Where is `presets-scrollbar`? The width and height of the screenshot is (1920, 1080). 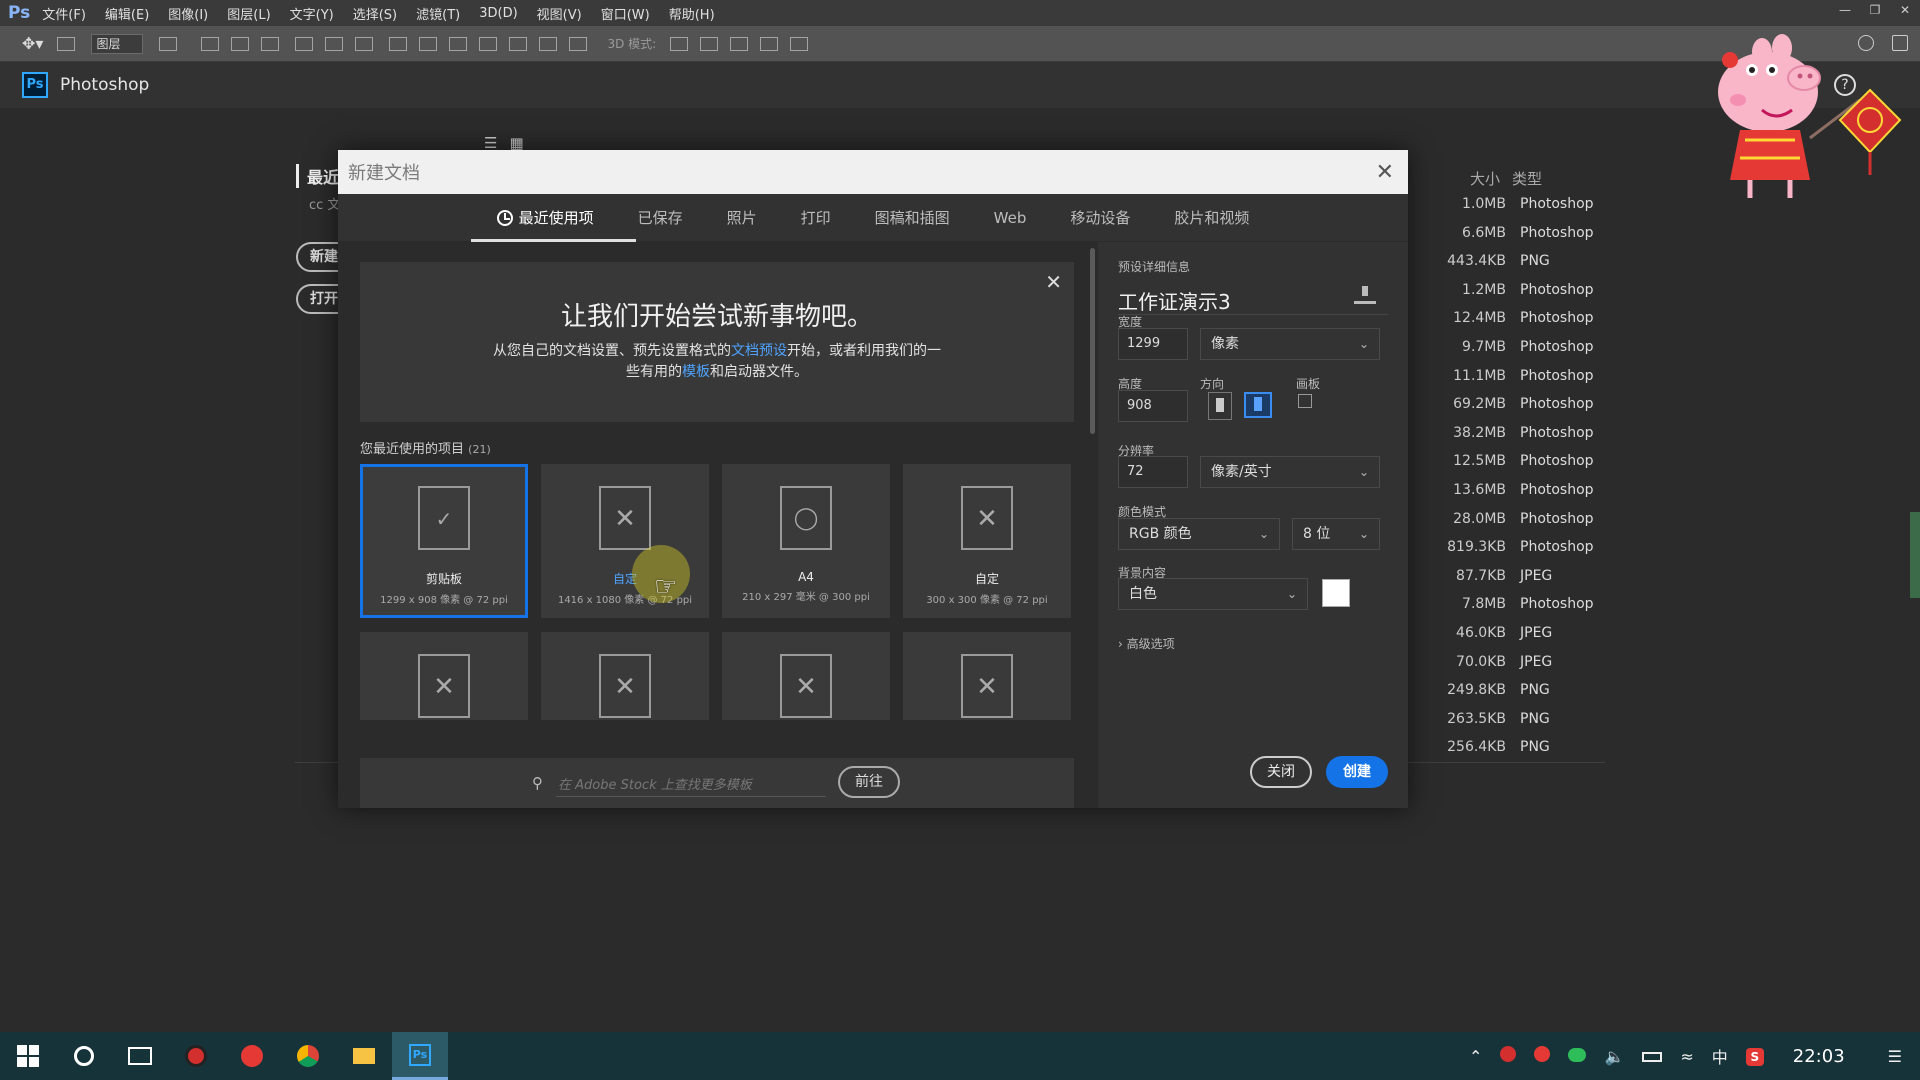
presets-scrollbar is located at coordinates (1093, 525).